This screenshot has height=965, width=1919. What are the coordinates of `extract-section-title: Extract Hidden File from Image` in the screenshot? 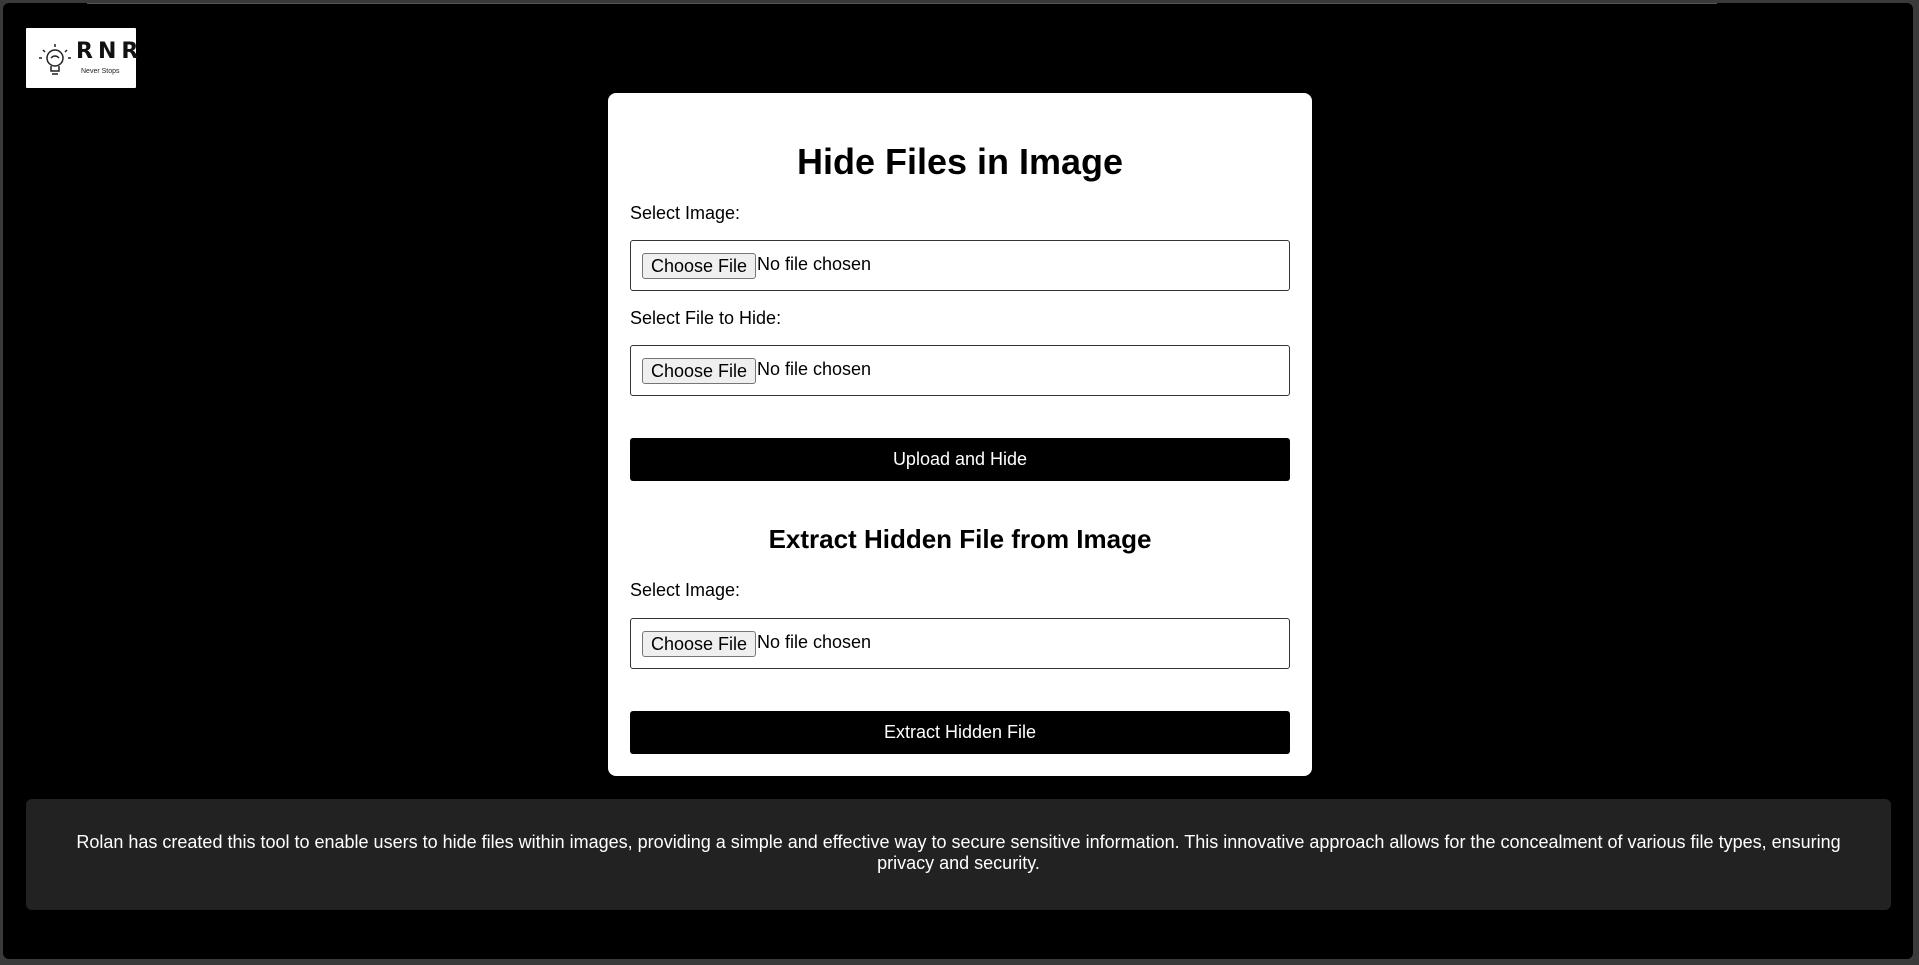 It's located at (960, 539).